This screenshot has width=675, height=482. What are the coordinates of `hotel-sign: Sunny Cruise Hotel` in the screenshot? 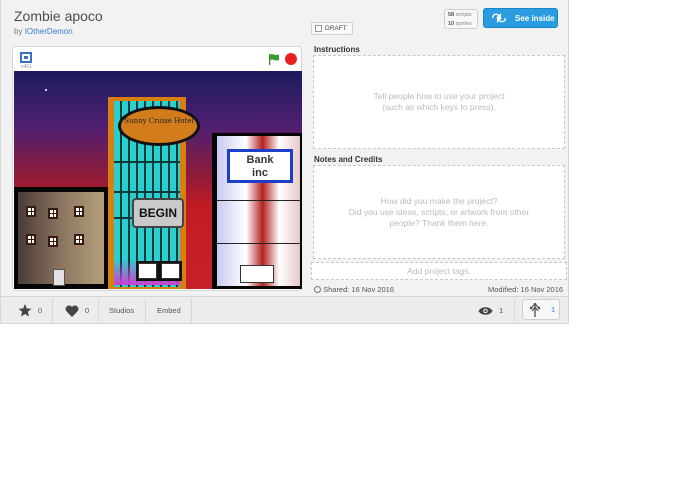 It's located at (159, 126).